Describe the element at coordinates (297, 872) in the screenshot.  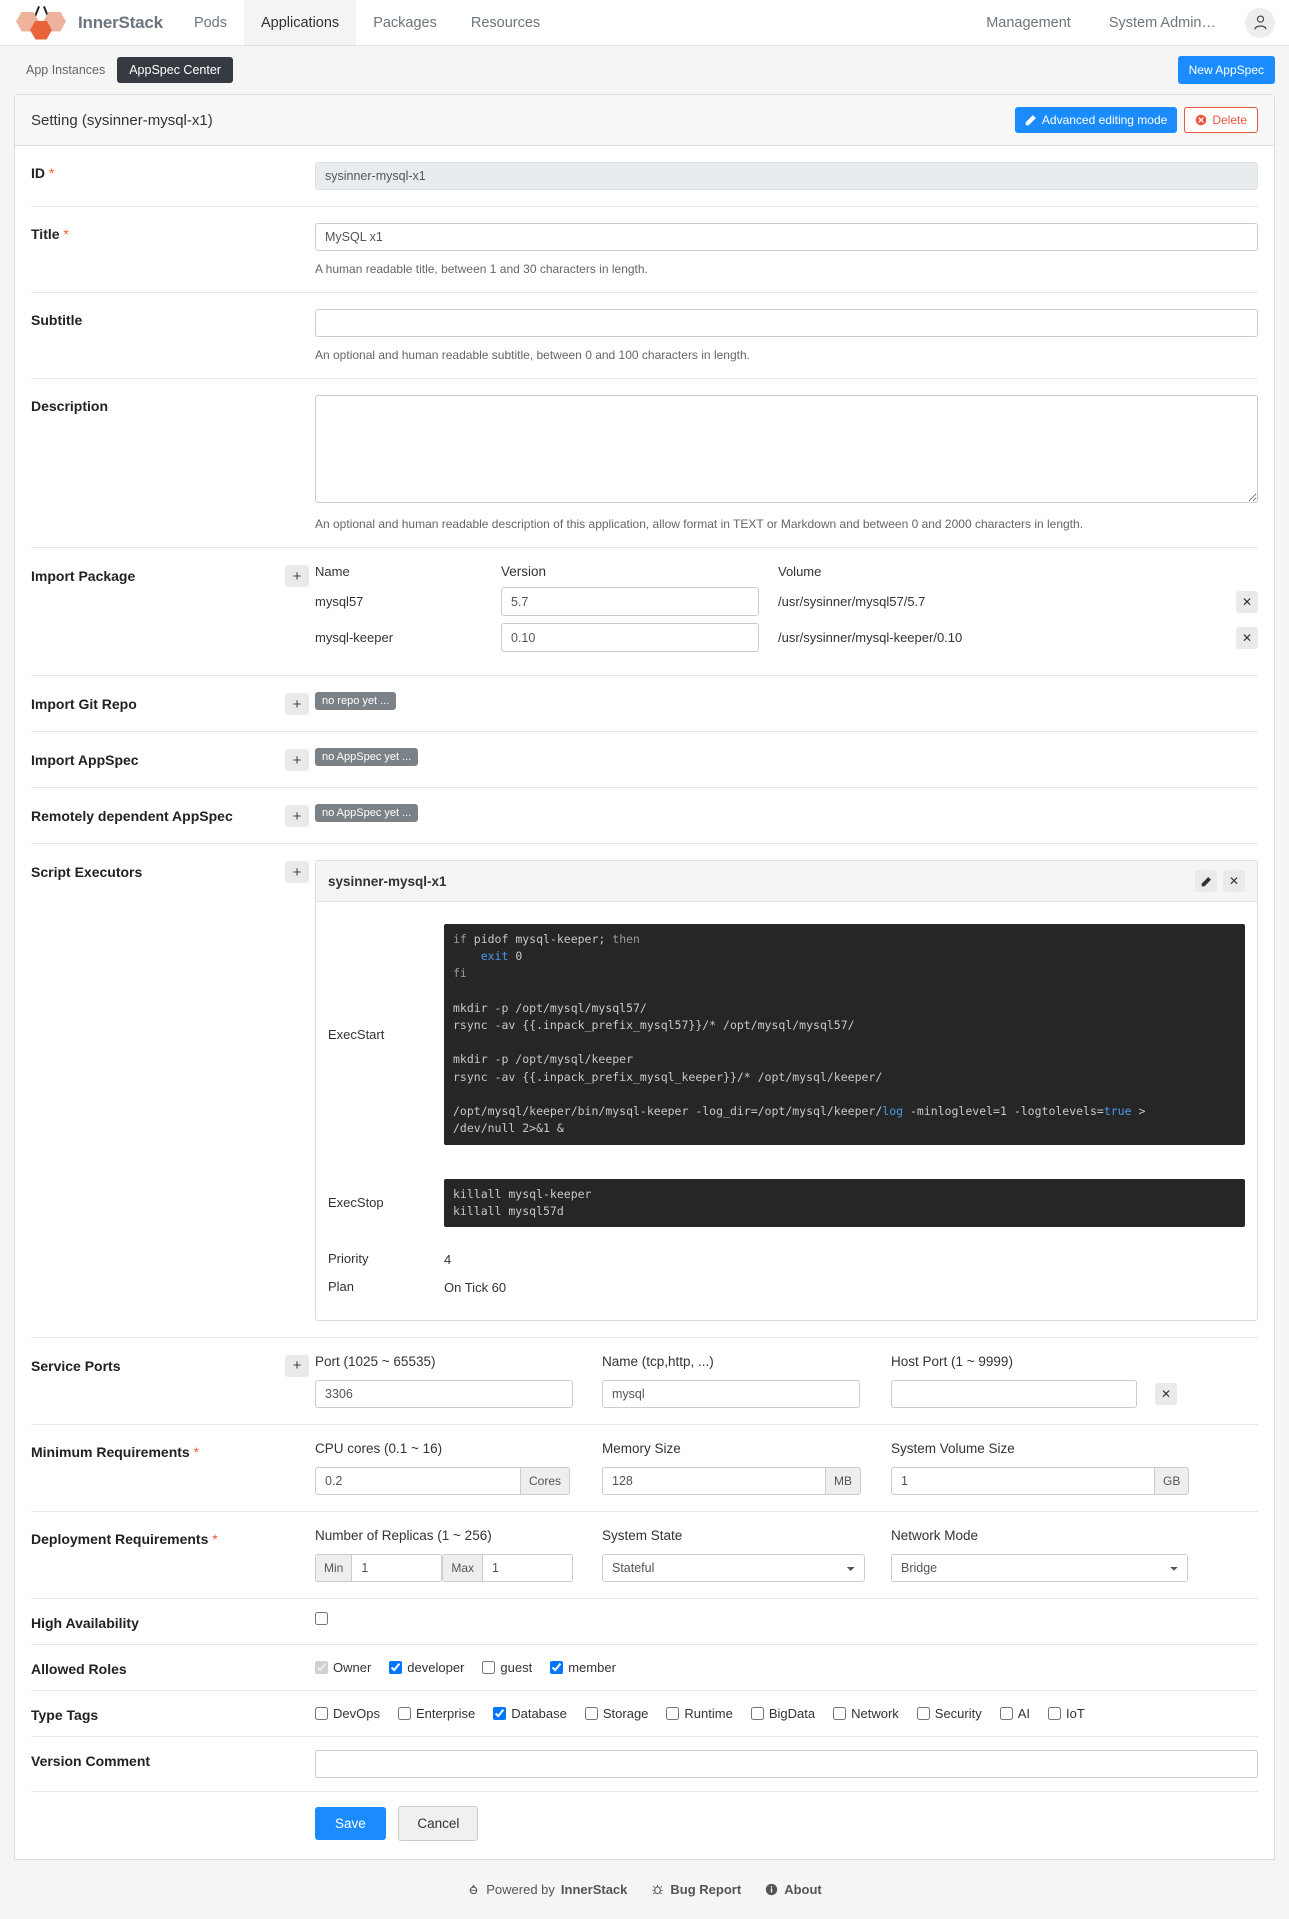
I see `add-script-executor-button: +` at that location.